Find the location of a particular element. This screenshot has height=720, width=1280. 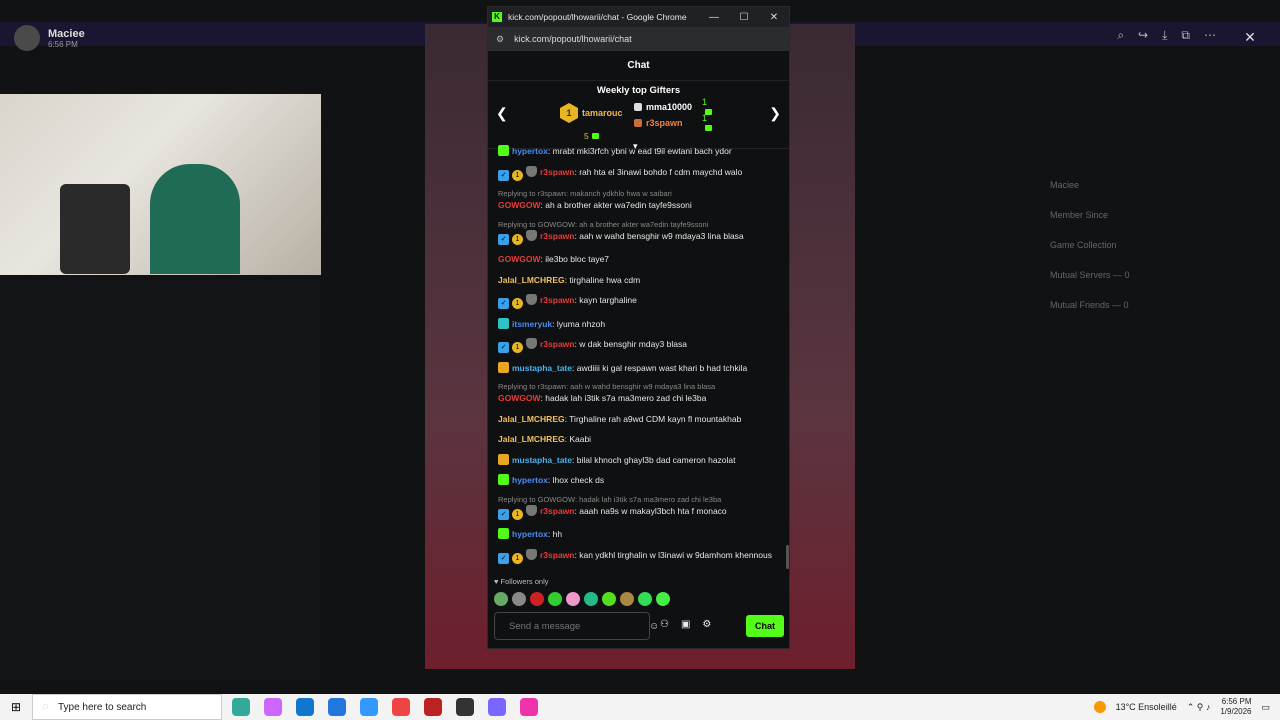

store-icon: ▣ is located at coordinates (685, 624).